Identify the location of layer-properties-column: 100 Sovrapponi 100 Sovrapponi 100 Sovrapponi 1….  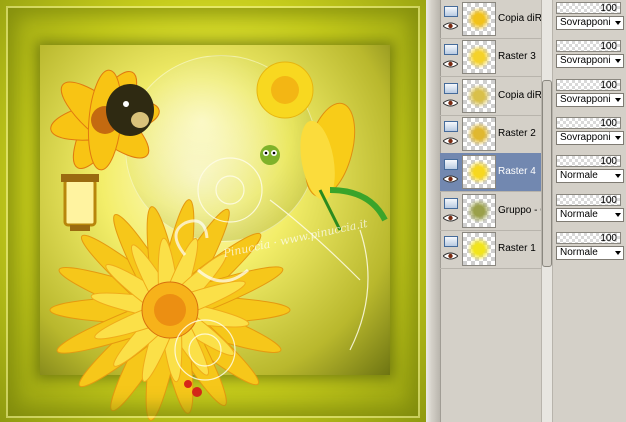
(589, 211).